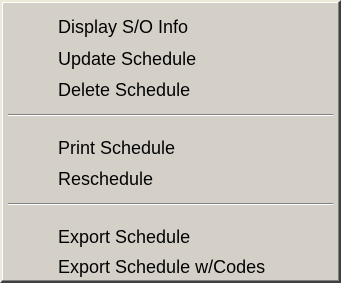  Describe the element at coordinates (161, 267) in the screenshot. I see `menu-item-export-schedule-with-codes: Export Schedule w/Codes` at that location.